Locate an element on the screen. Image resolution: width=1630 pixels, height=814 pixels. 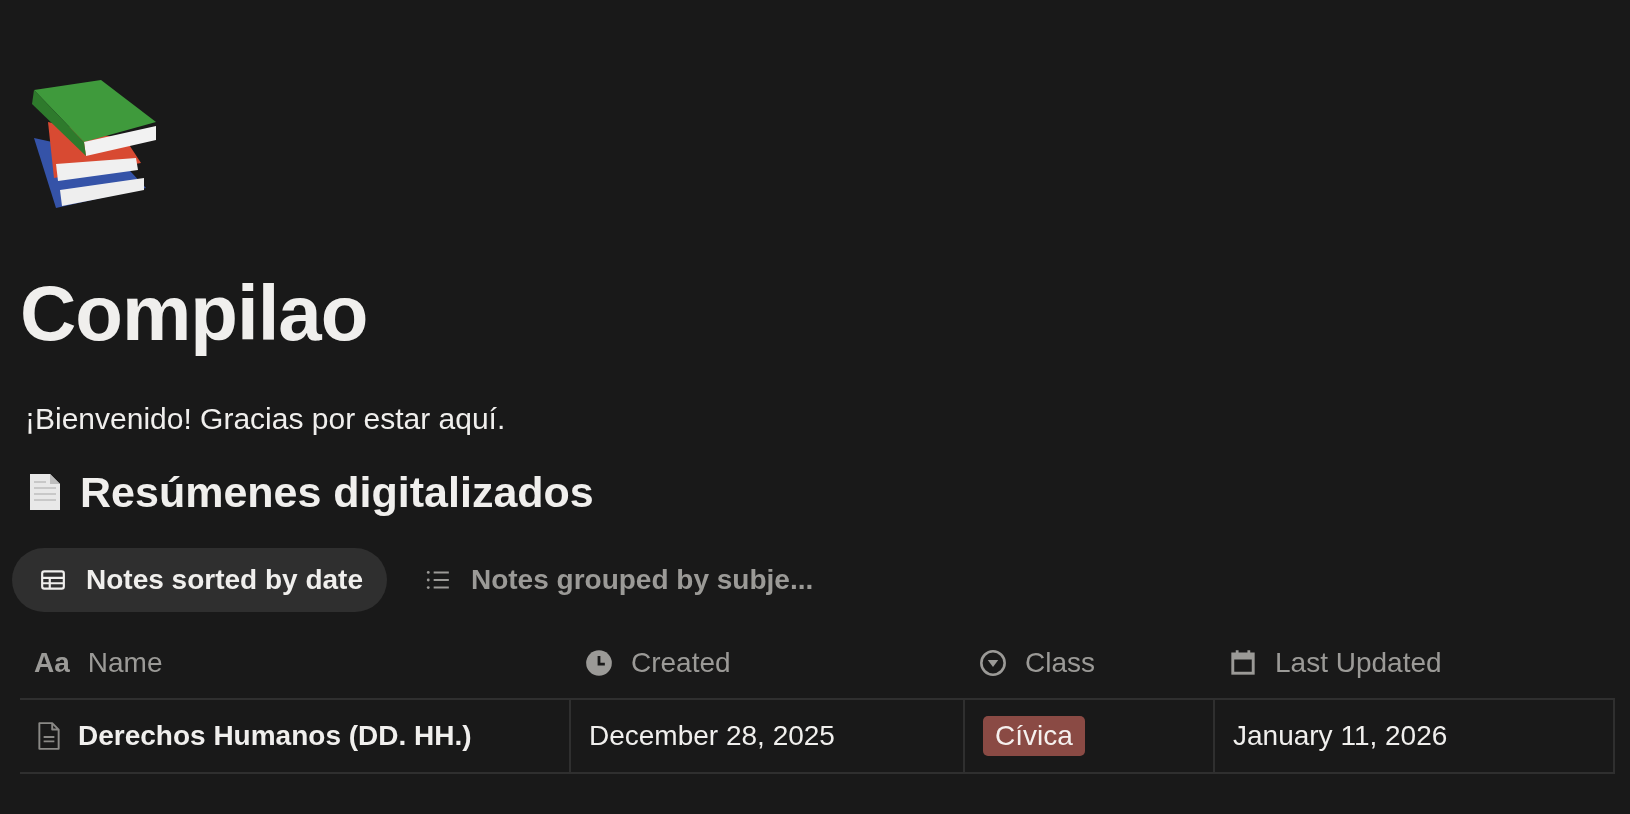
column-header: Last Updated is located at coordinates (1358, 663).